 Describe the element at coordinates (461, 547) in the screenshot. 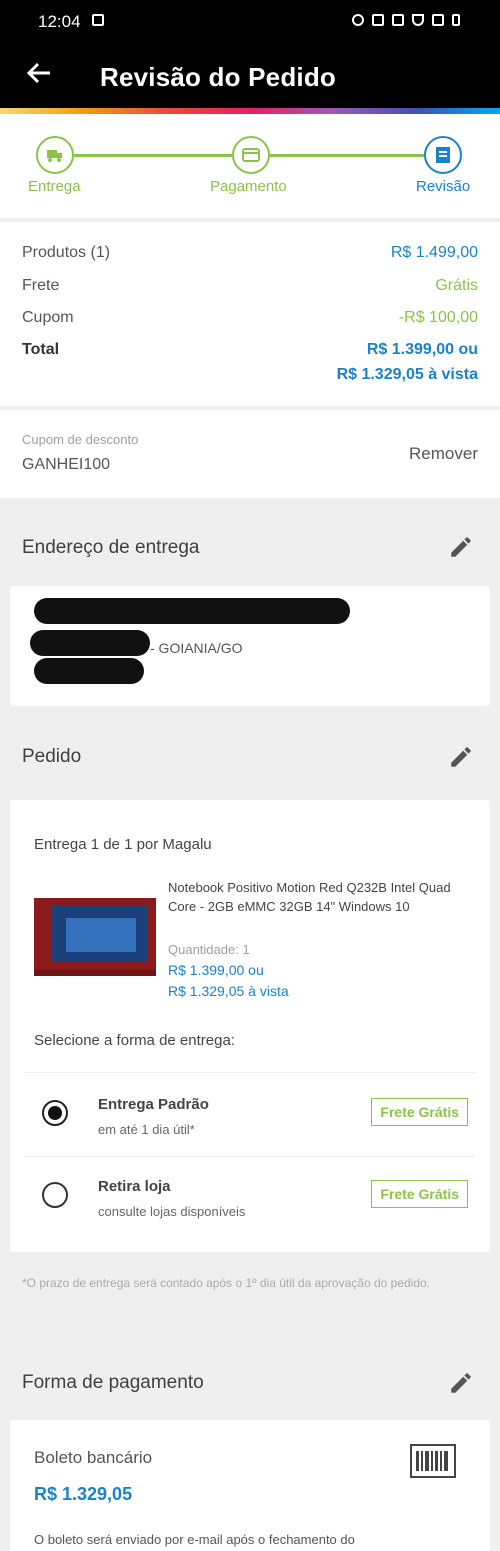

I see `edit-address-pencil-icon` at that location.